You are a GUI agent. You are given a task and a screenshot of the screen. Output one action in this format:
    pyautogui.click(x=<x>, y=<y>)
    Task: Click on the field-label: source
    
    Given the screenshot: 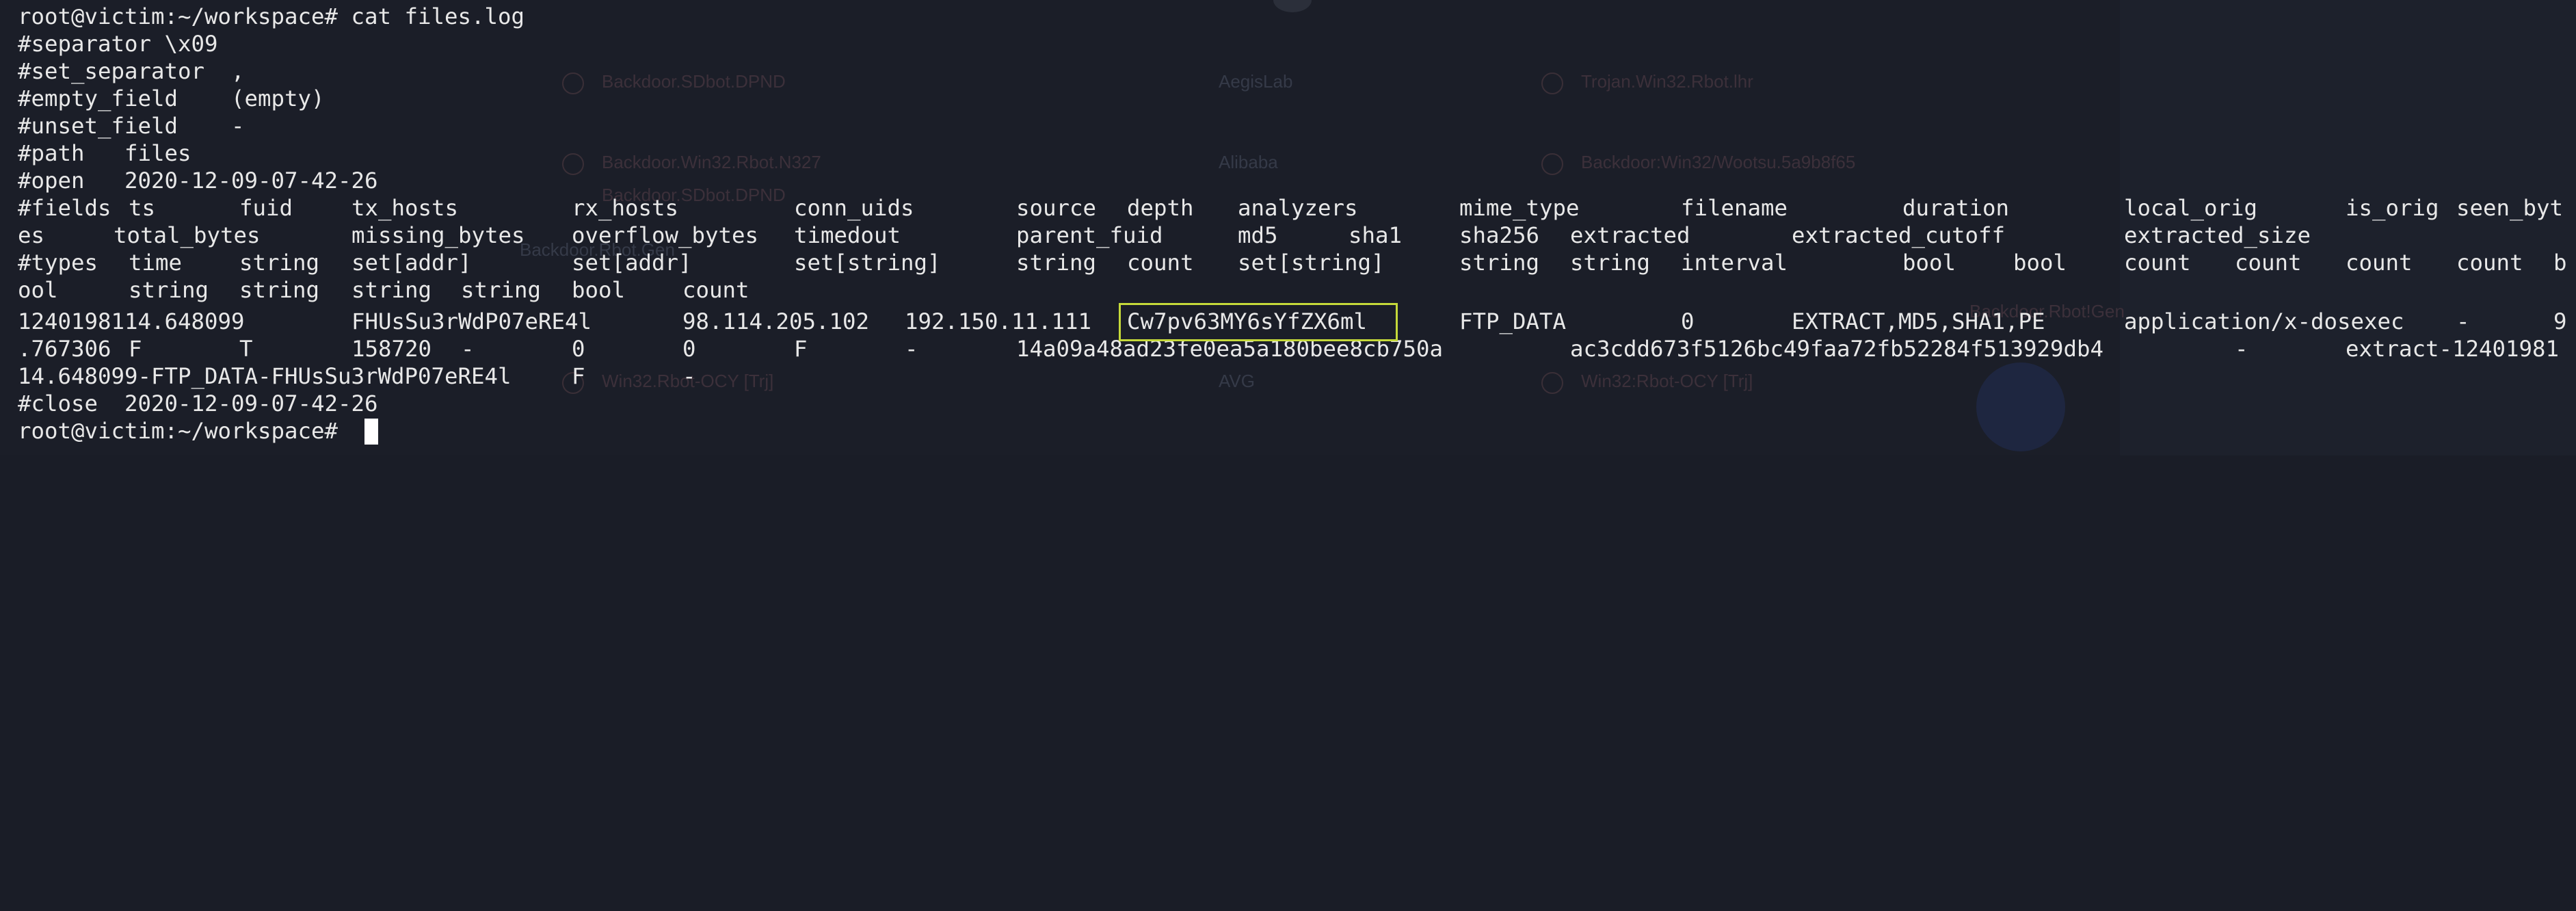 What is the action you would take?
    pyautogui.click(x=1056, y=208)
    